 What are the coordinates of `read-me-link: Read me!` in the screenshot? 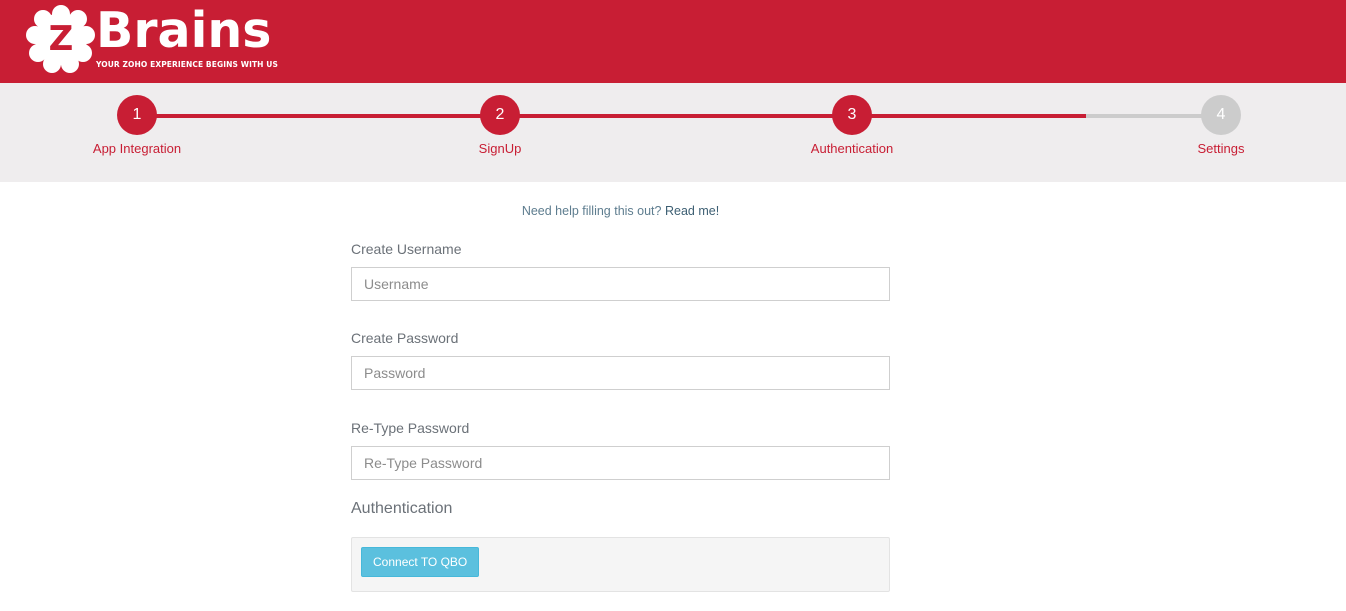 It's located at (692, 211).